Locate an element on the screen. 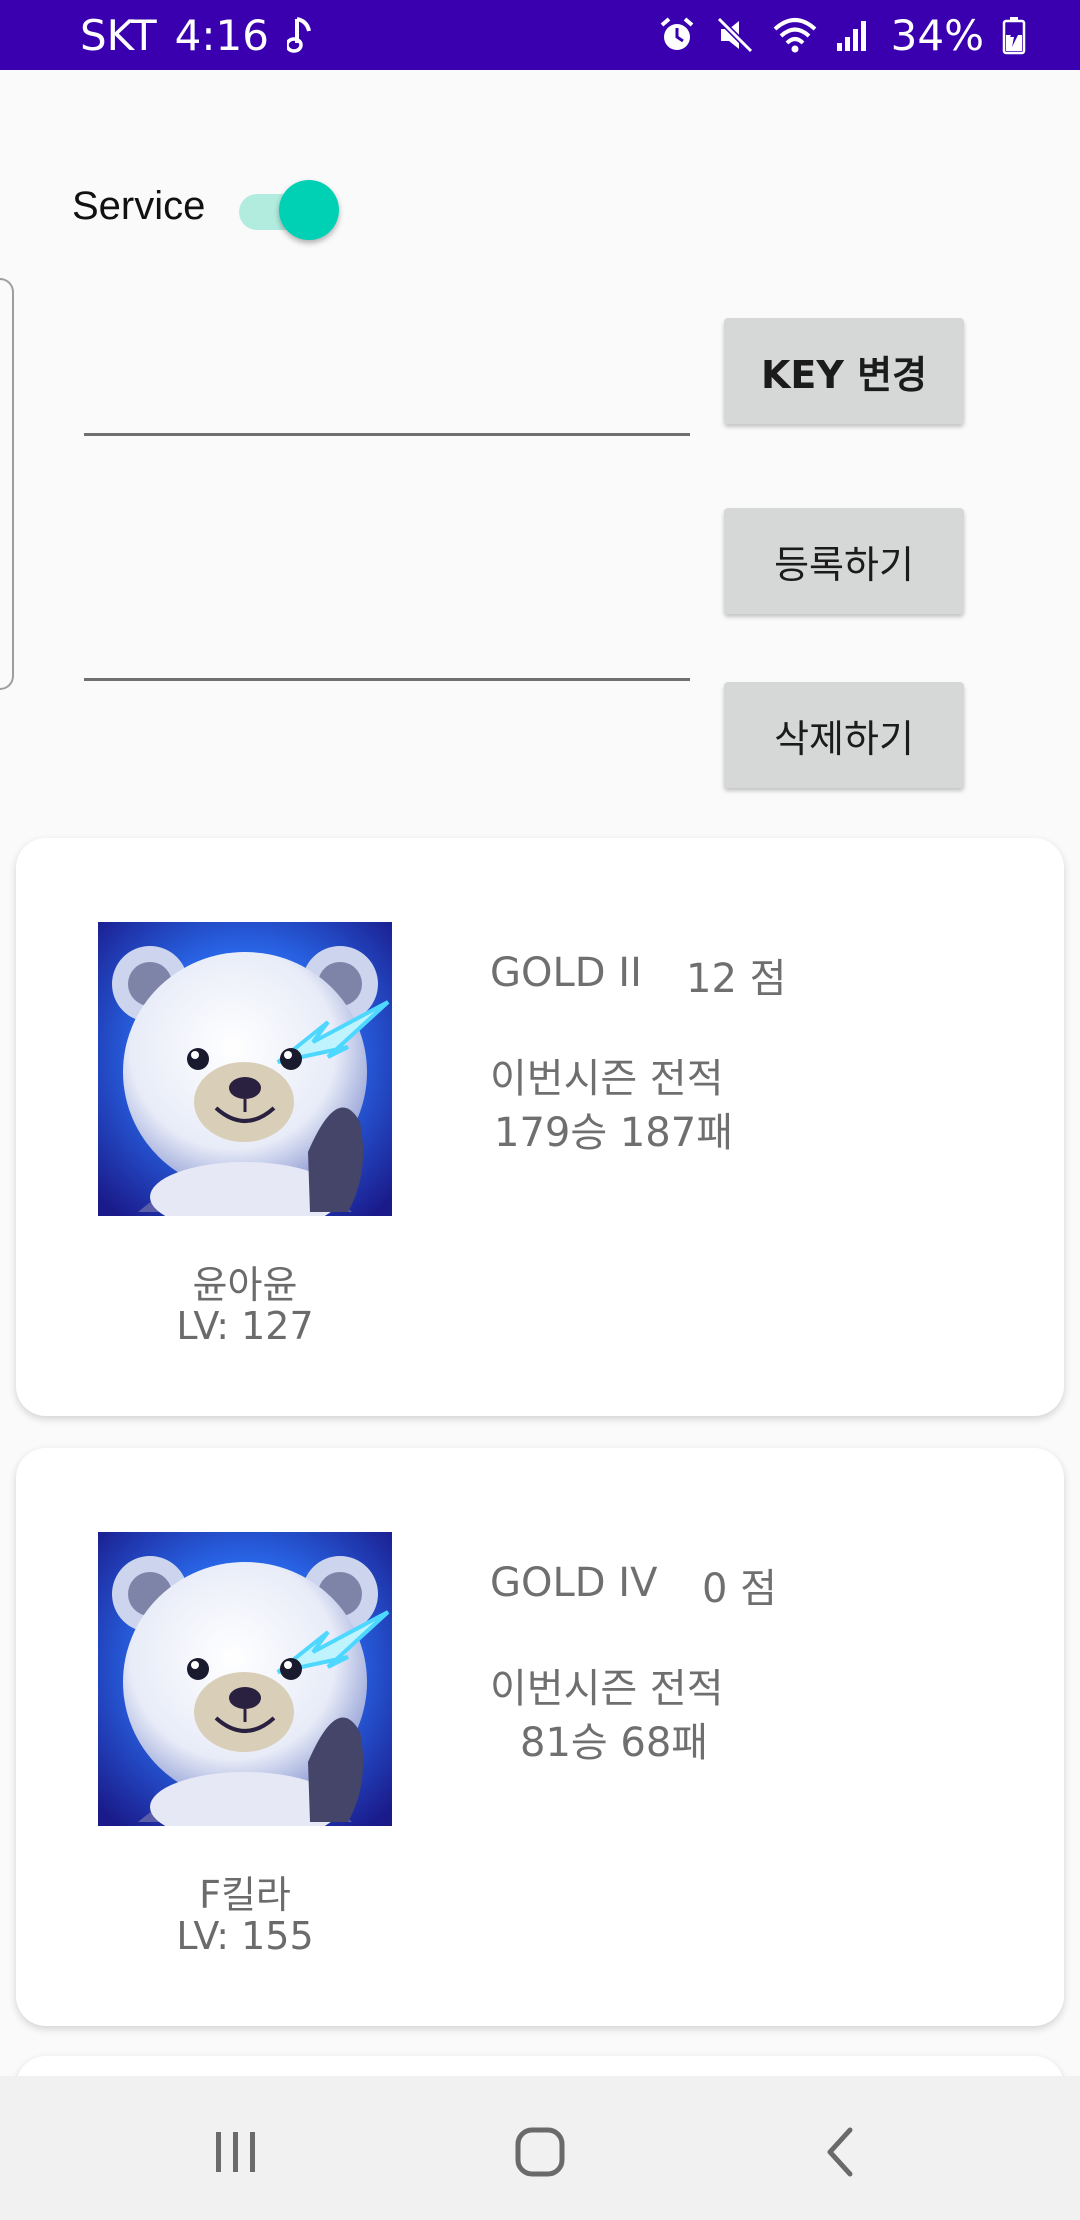  player-points: 12 점 is located at coordinates (736, 979).